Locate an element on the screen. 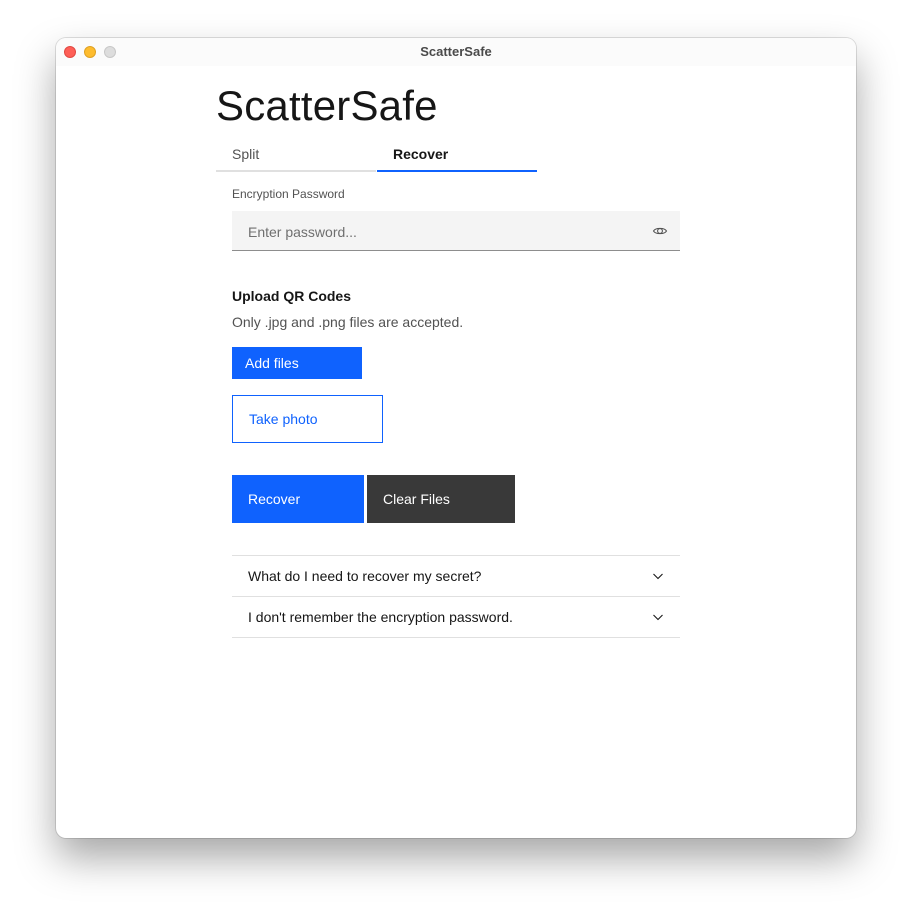 This screenshot has width=912, height=912. recover-button: Recover is located at coordinates (298, 499).